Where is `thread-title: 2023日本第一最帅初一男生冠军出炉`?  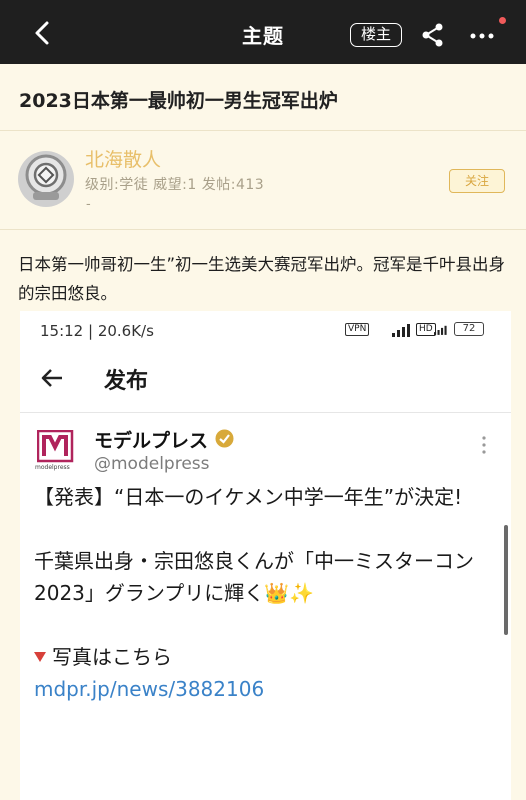
thread-title: 2023日本第一最帅初一男生冠军出炉 is located at coordinates (178, 101).